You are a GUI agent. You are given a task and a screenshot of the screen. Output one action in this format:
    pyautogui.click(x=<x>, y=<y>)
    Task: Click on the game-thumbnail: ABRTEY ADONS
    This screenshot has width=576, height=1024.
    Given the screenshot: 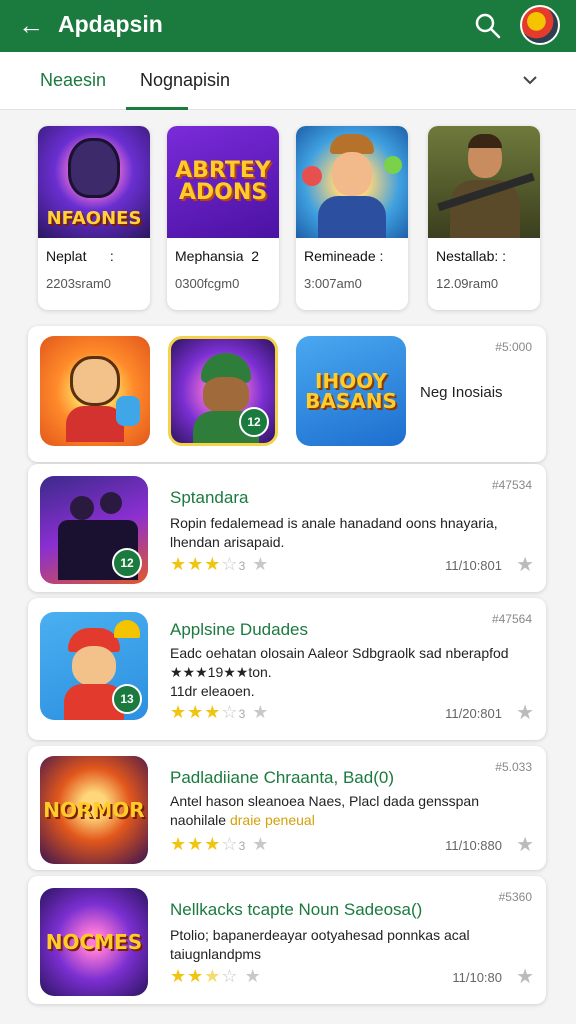 What is the action you would take?
    pyautogui.click(x=223, y=182)
    